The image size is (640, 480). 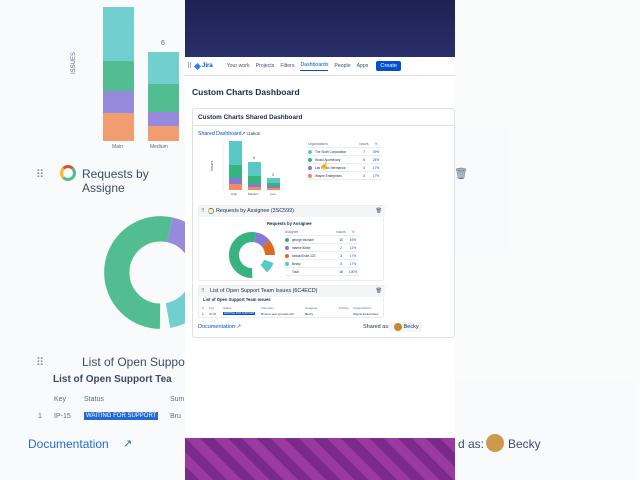 What do you see at coordinates (112, 379) in the screenshot?
I see `bg-list-subtitle: List of Open Support Tea` at bounding box center [112, 379].